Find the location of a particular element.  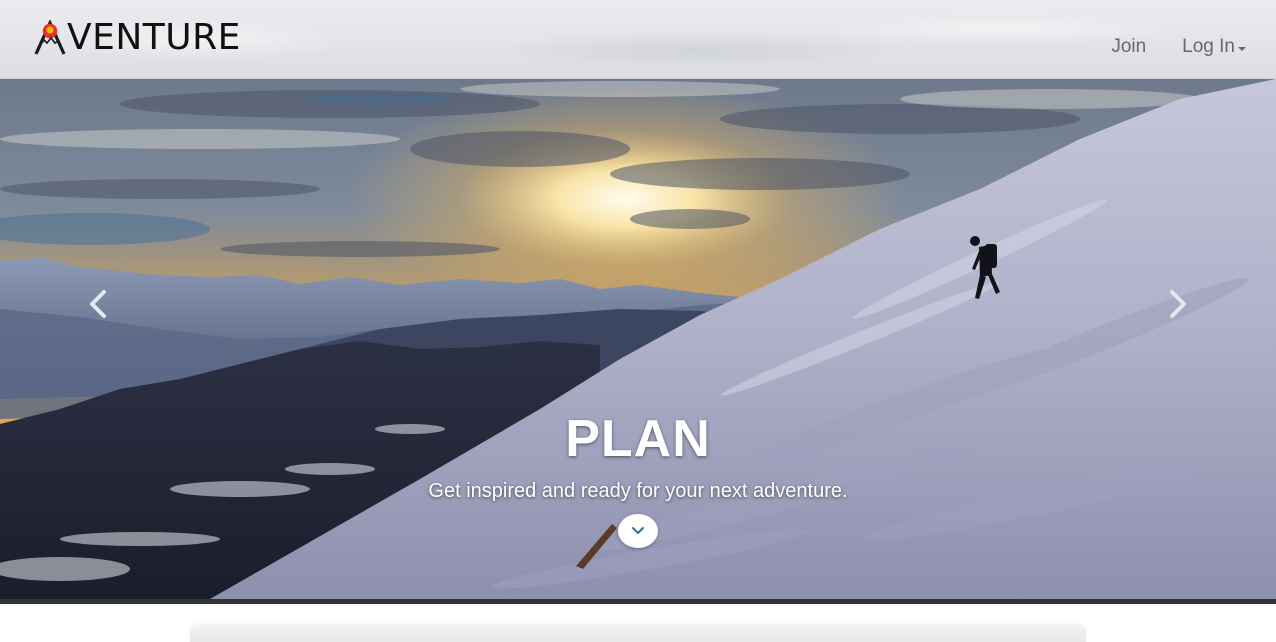

join-link: Join is located at coordinates (1128, 47).